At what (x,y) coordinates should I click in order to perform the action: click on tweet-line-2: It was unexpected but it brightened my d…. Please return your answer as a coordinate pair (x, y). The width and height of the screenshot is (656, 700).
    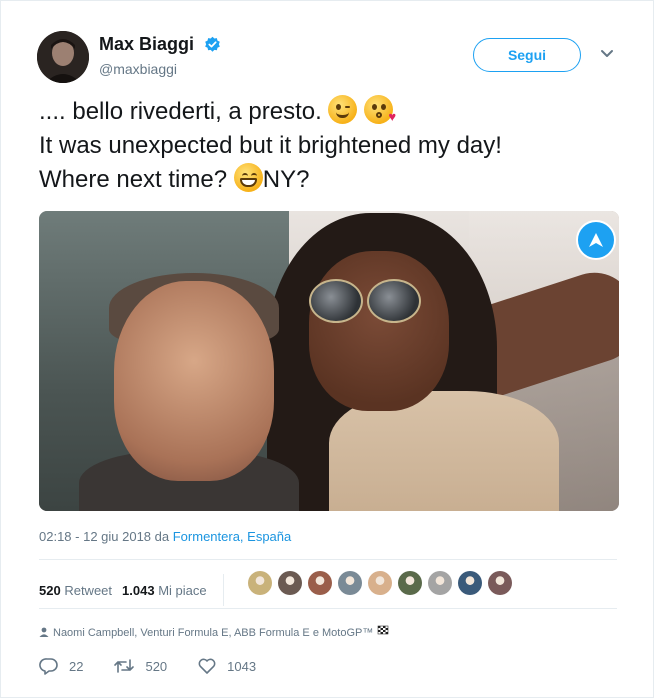
    Looking at the image, I should click on (270, 145).